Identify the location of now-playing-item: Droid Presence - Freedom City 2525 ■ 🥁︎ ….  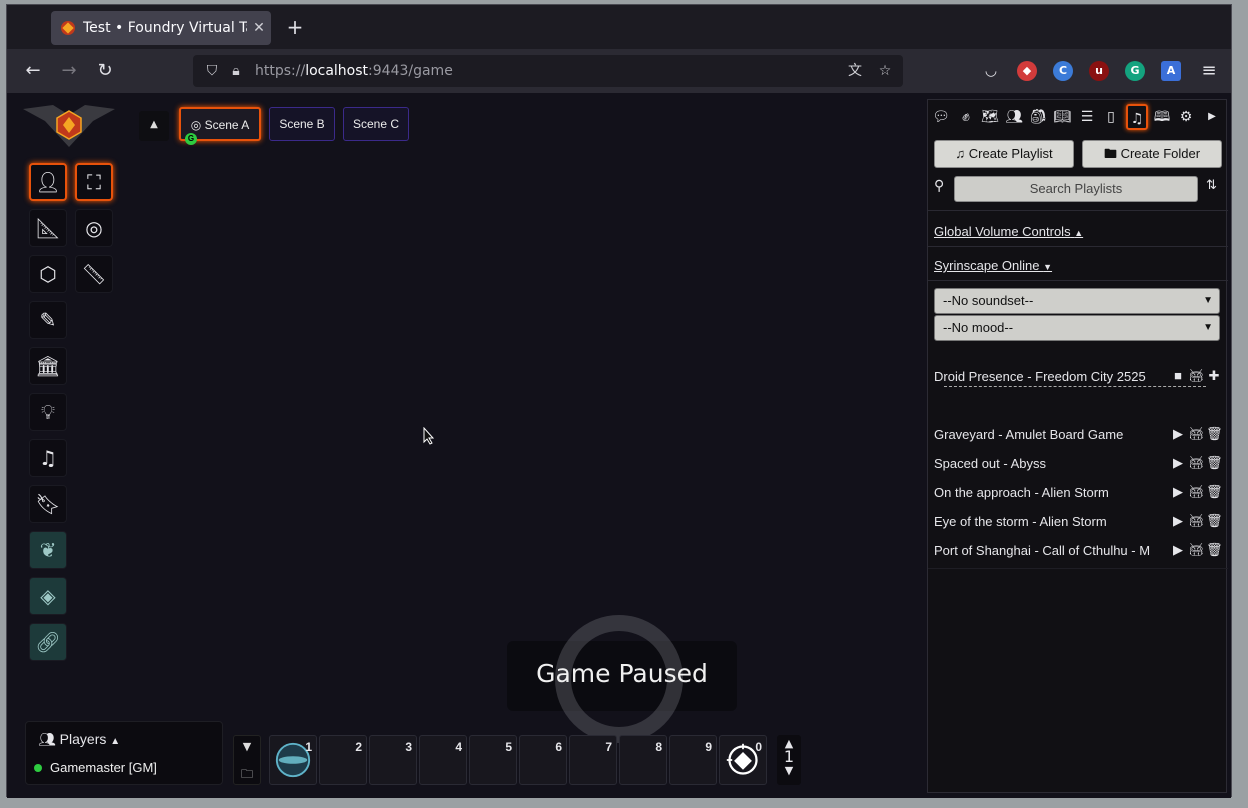
(1079, 377).